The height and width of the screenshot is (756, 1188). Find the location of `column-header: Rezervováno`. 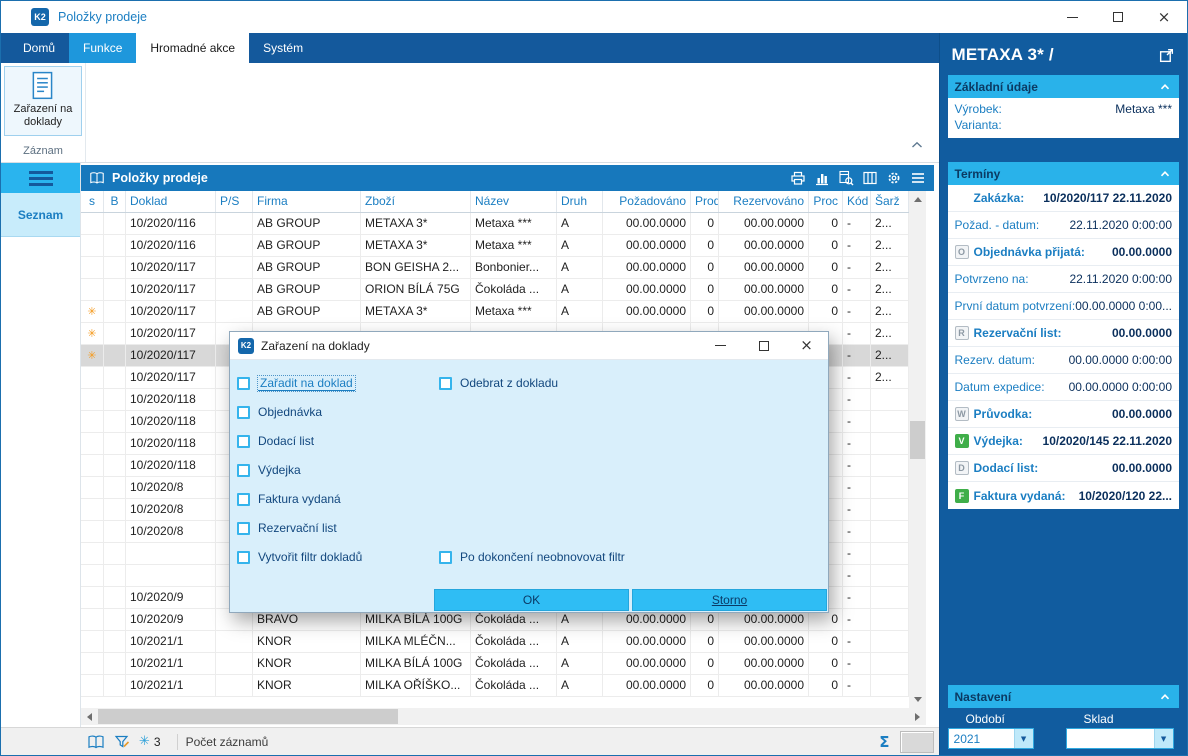

column-header: Rezervováno is located at coordinates (764, 201).